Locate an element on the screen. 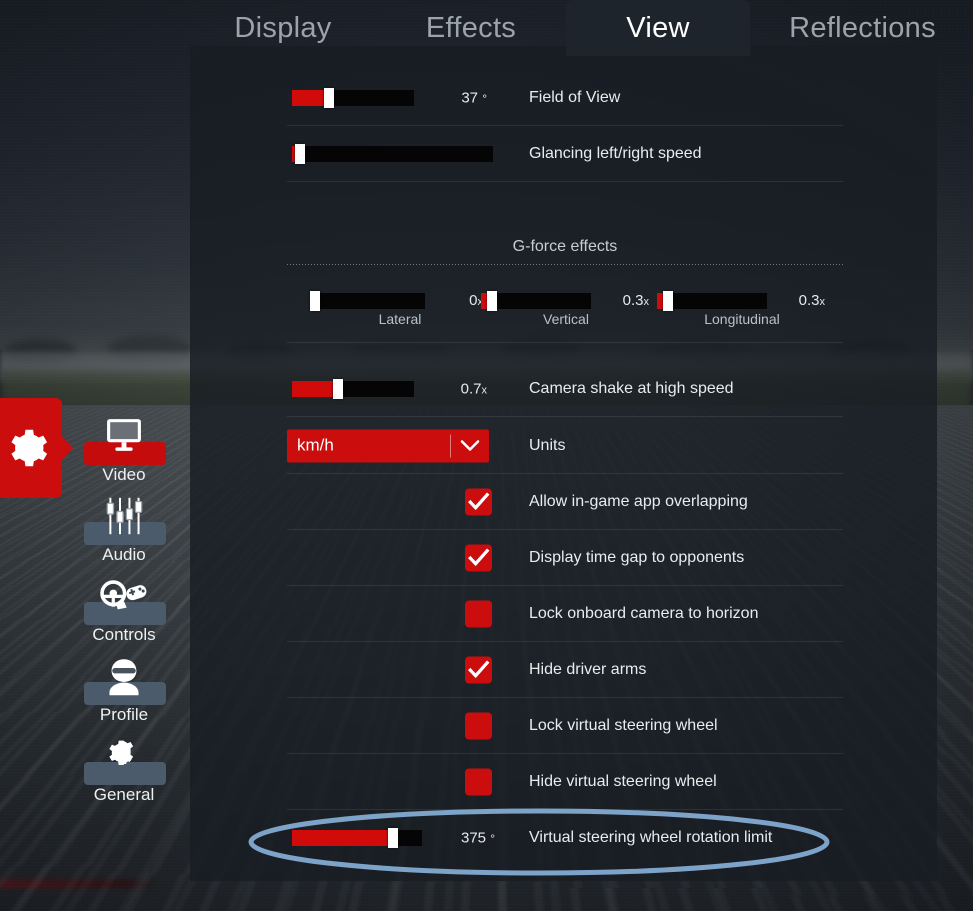  row-checkbox-2: Lock onboard camera to horizon is located at coordinates (565, 614).